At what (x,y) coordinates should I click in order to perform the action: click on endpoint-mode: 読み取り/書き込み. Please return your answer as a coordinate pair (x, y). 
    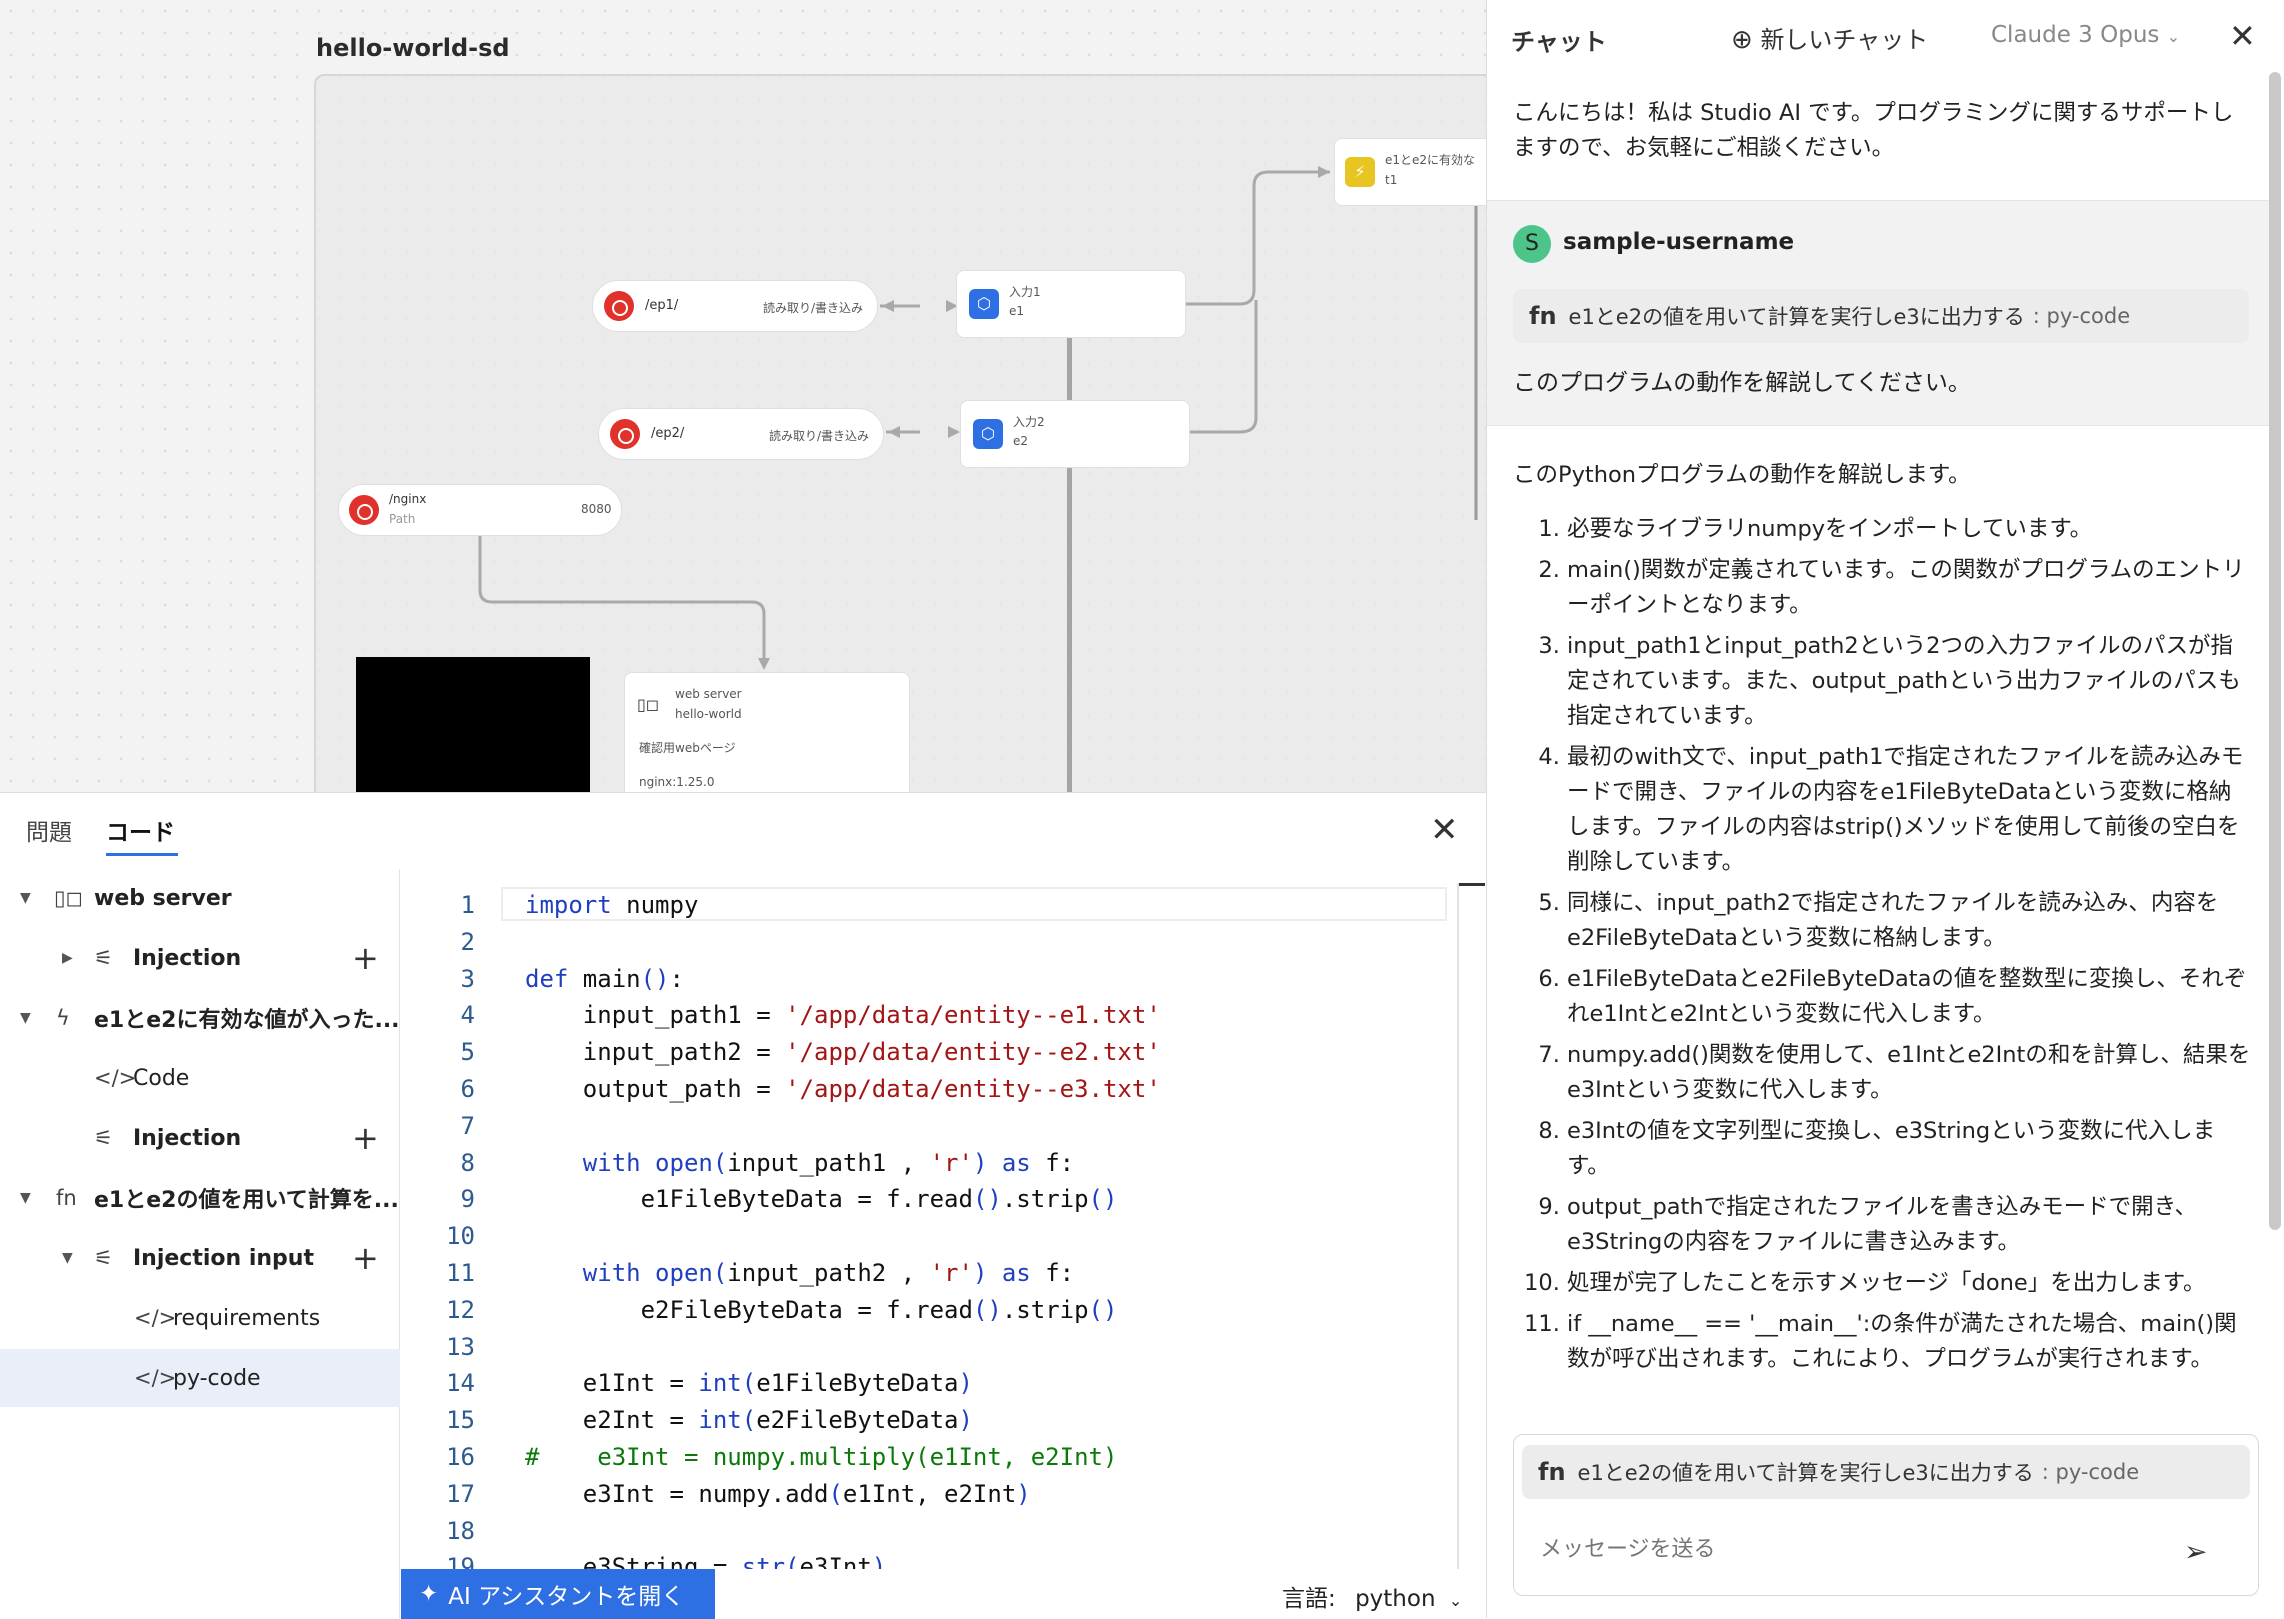
    Looking at the image, I should click on (813, 308).